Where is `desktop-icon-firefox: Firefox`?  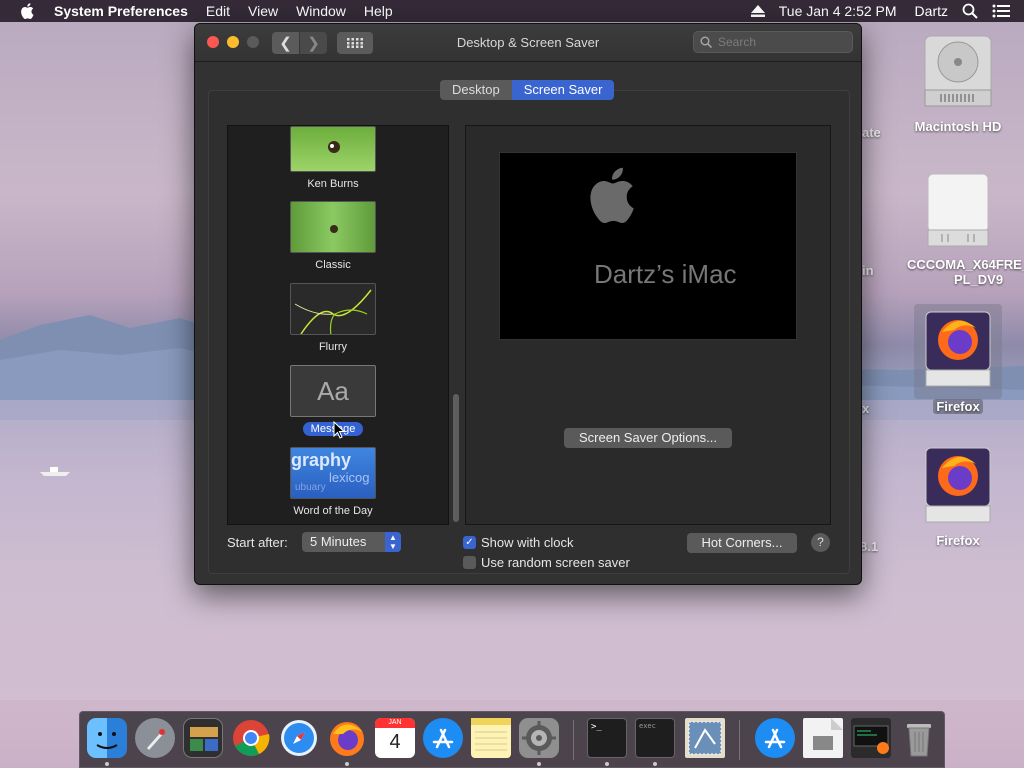 desktop-icon-firefox: Firefox is located at coordinates (958, 497).